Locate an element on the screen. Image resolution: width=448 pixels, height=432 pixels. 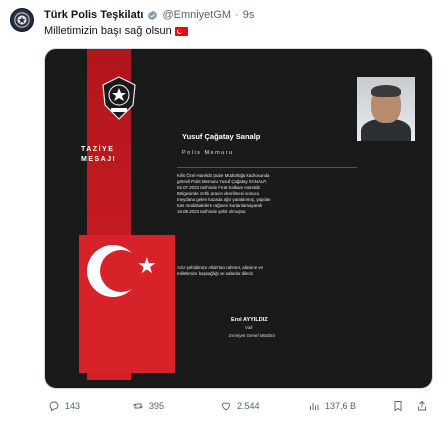
retweet-icon is located at coordinates (138, 406).